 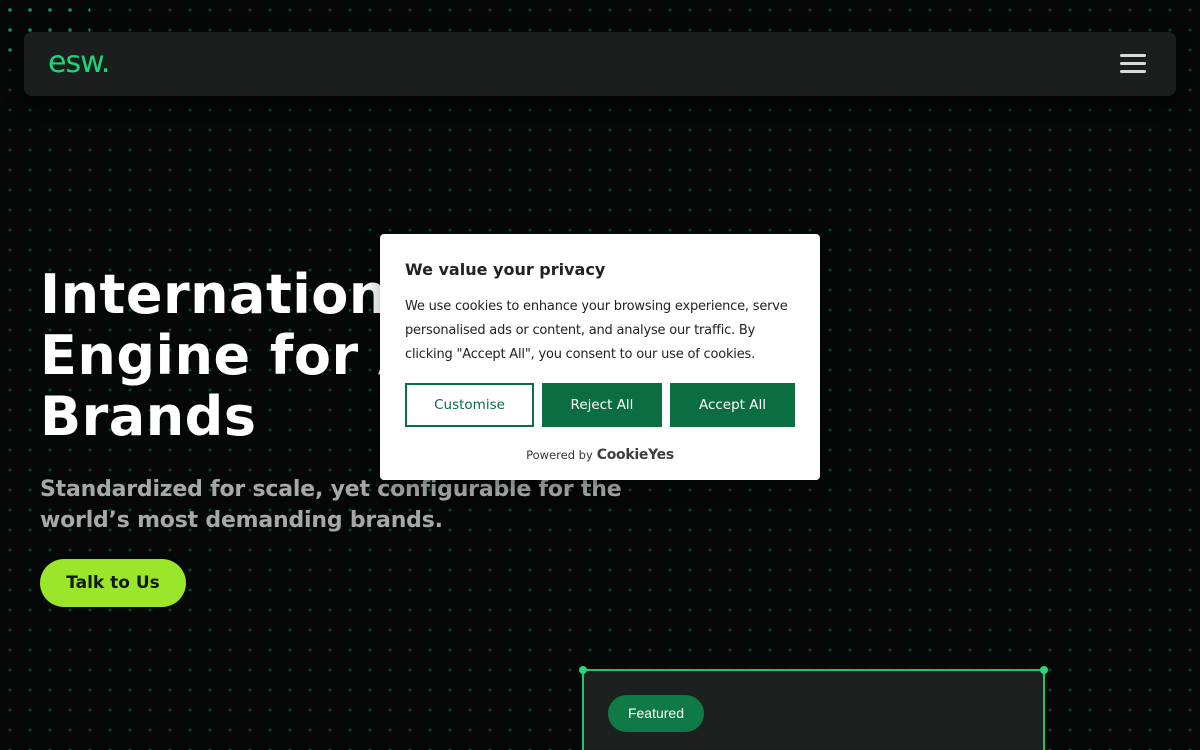 I want to click on site-header: esw., so click(x=600, y=64).